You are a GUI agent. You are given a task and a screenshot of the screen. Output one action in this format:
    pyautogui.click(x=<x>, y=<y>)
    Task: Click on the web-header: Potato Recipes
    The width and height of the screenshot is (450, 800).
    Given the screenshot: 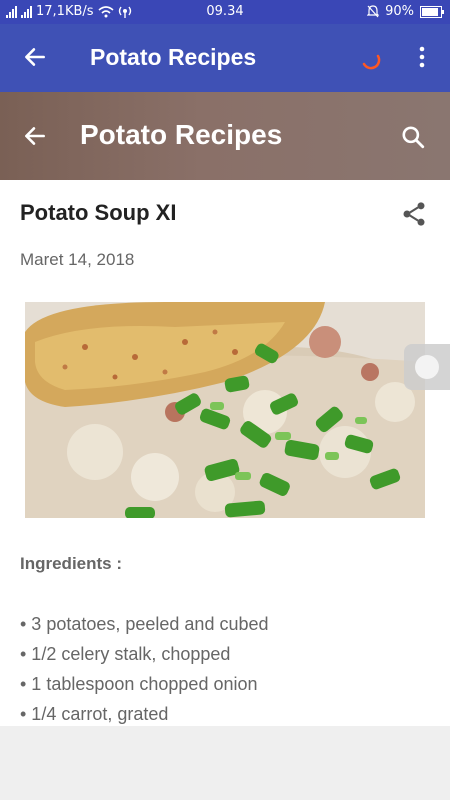 What is the action you would take?
    pyautogui.click(x=225, y=136)
    